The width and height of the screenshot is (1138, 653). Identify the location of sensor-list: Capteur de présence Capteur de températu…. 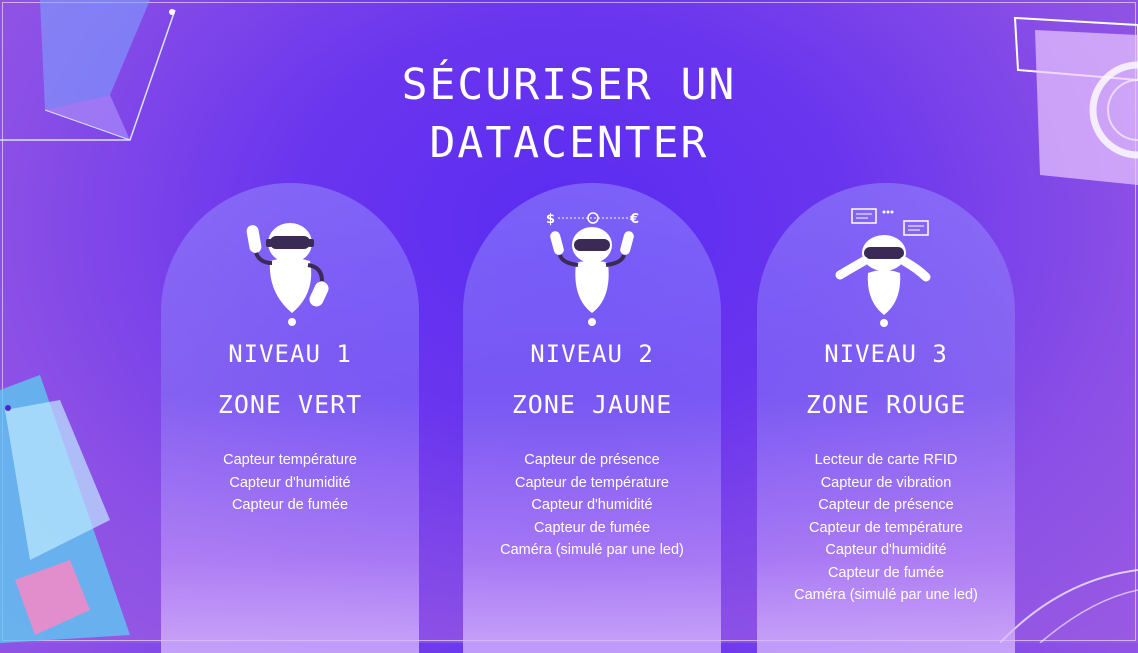
(592, 505).